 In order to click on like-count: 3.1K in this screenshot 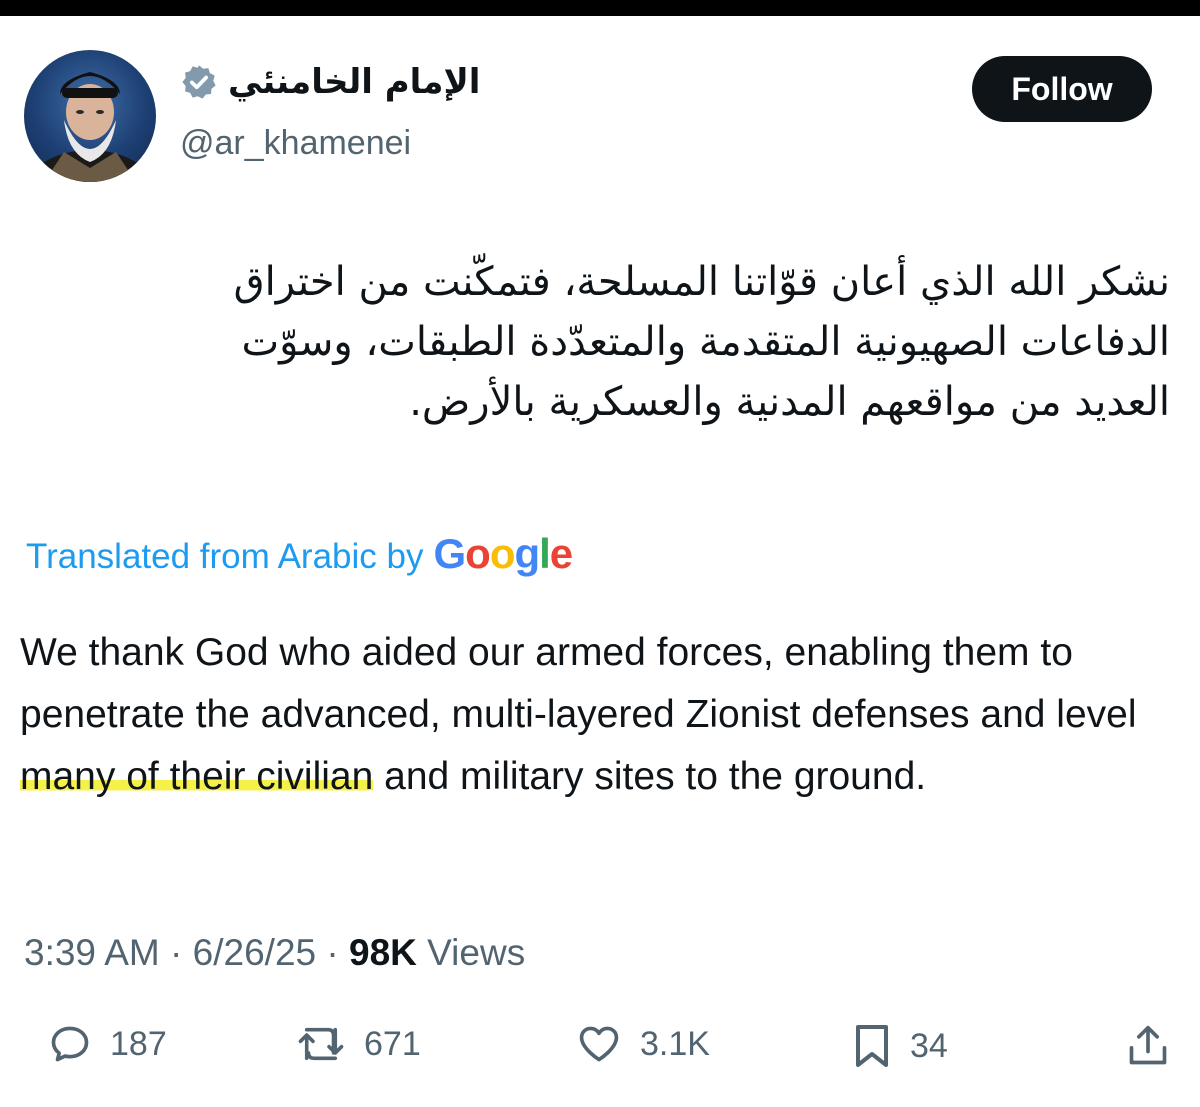, I will do `click(675, 1043)`.